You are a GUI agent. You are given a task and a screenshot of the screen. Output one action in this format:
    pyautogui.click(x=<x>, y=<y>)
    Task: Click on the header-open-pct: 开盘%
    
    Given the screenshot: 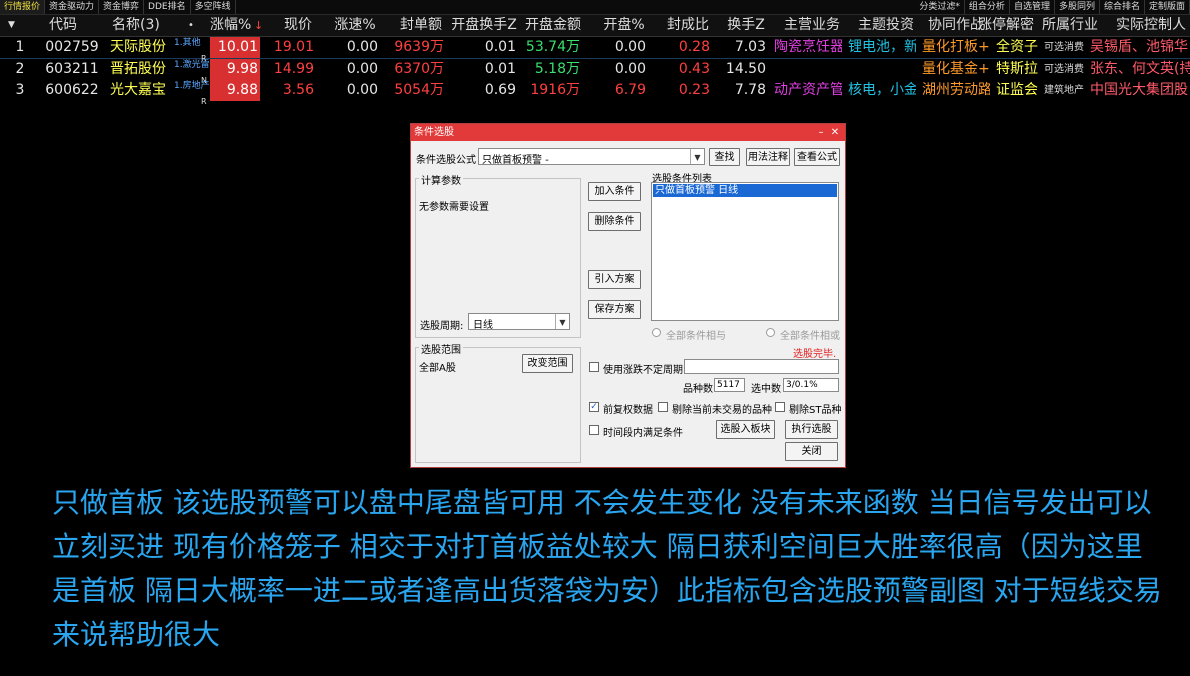 What is the action you would take?
    pyautogui.click(x=624, y=25)
    